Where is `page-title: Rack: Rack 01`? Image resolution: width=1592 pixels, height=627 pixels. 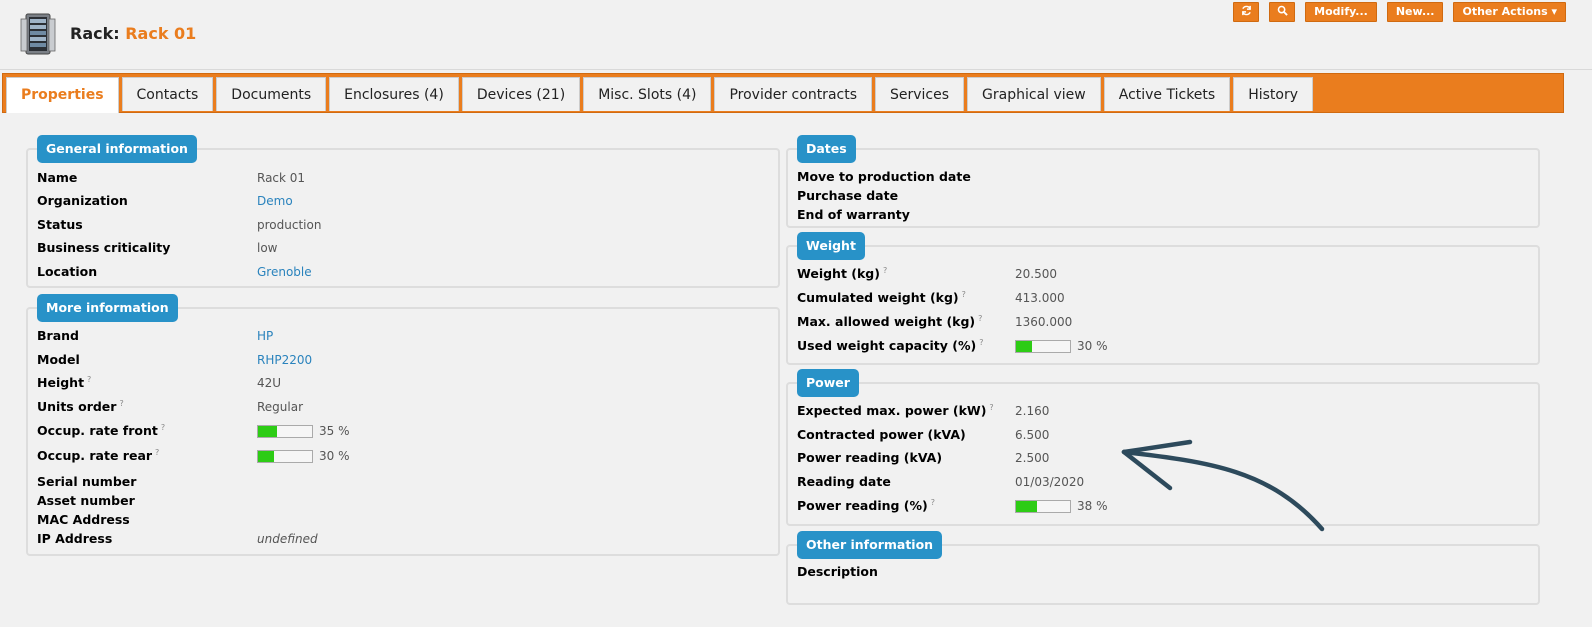 page-title: Rack: Rack 01 is located at coordinates (133, 33).